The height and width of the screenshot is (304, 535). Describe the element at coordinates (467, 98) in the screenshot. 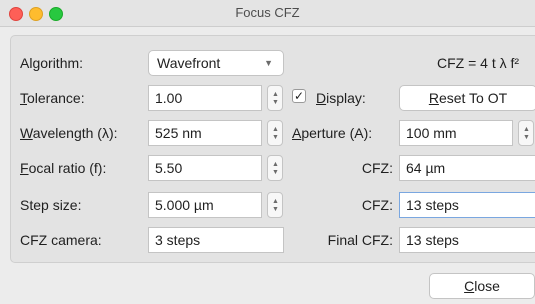

I see `reset-to-ot-button: Reset To OT` at that location.